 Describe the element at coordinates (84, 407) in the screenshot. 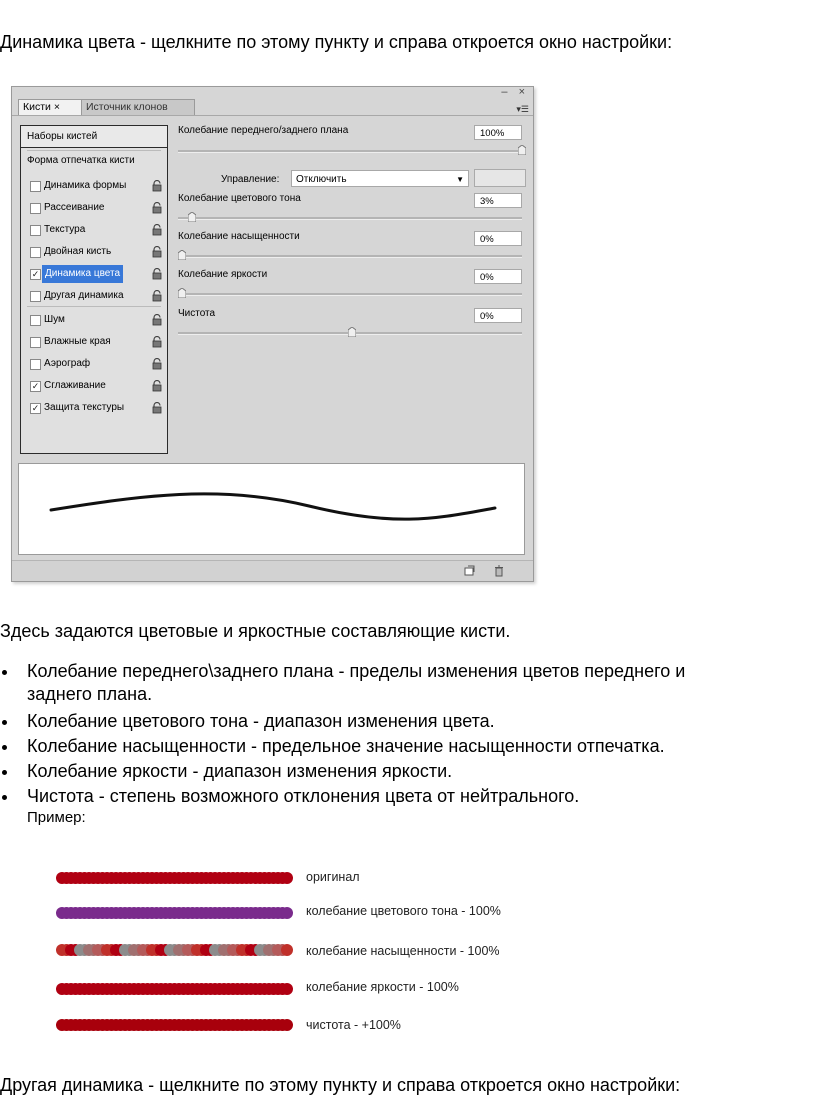

I see `option-label: Защита текстуры` at that location.